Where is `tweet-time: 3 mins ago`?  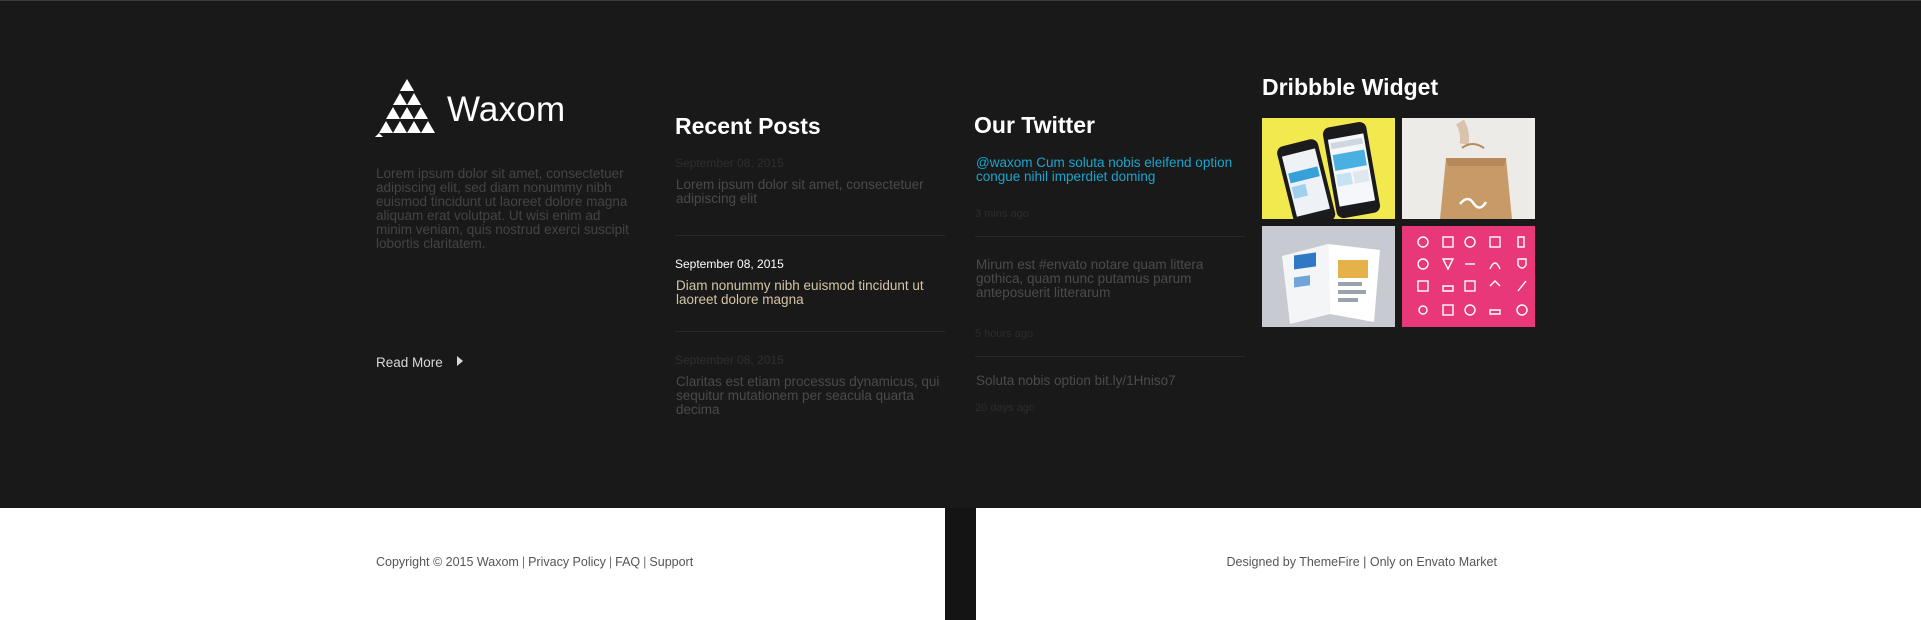
tweet-time: 3 mins ago is located at coordinates (1002, 214).